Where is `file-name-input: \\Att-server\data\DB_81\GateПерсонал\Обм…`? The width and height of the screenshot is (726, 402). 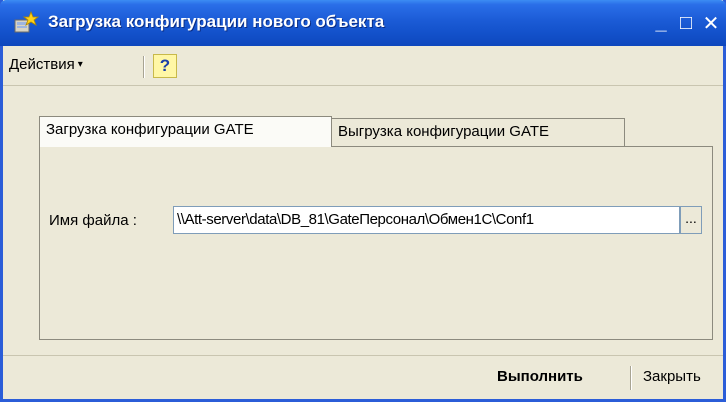
file-name-input: \\Att-server\data\DB_81\GateПерсонал\Обм… is located at coordinates (426, 220).